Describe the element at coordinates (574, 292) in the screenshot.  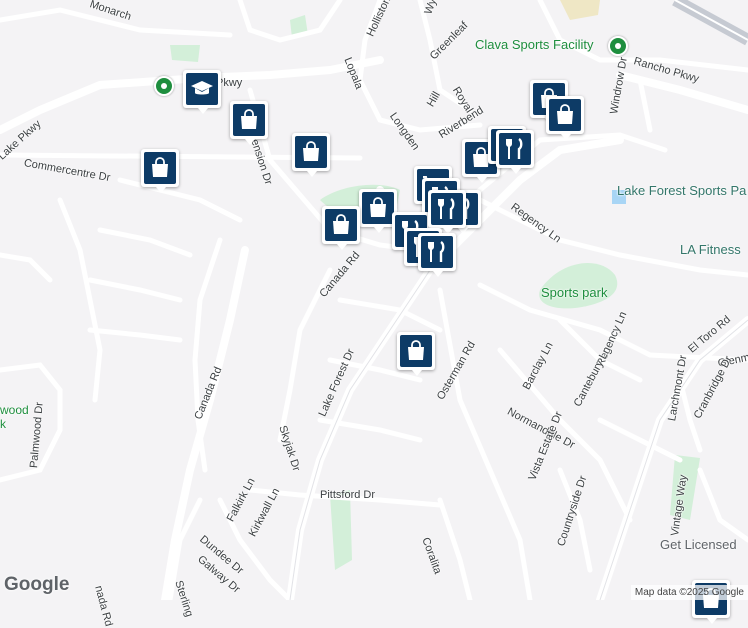
I see `place-label-sports-park: Sports park` at that location.